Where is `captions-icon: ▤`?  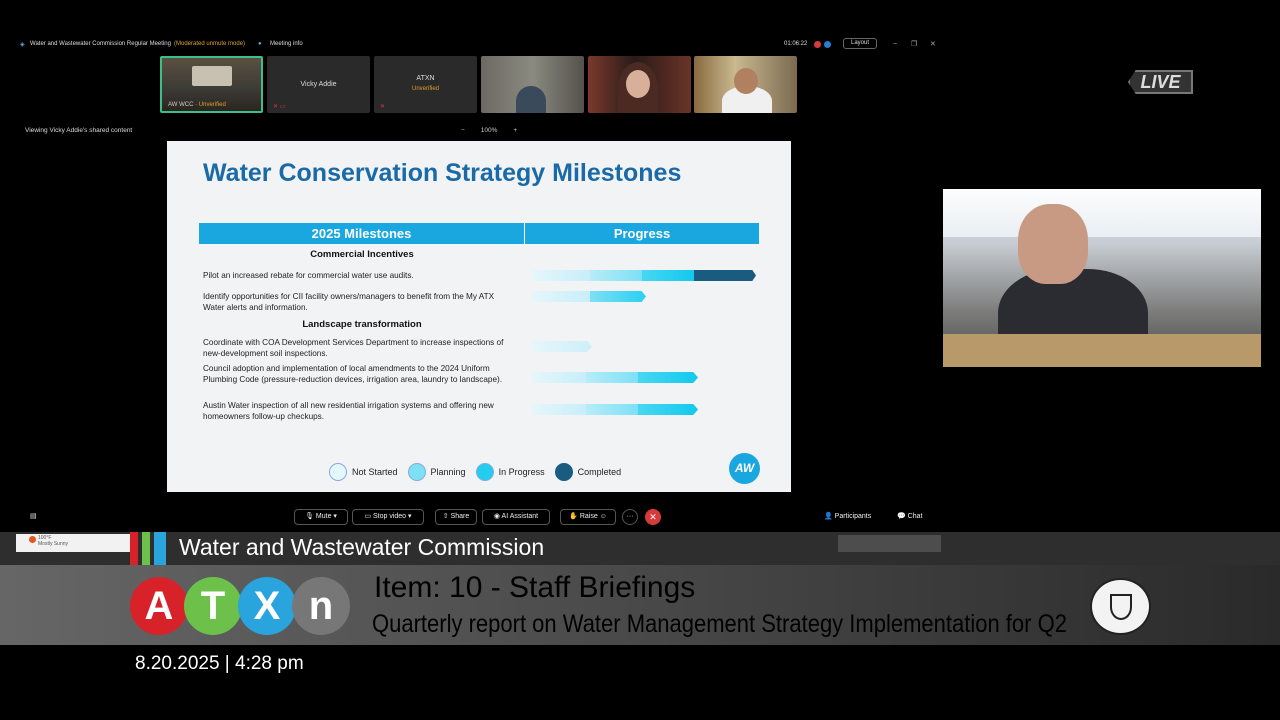 captions-icon: ▤ is located at coordinates (33, 516).